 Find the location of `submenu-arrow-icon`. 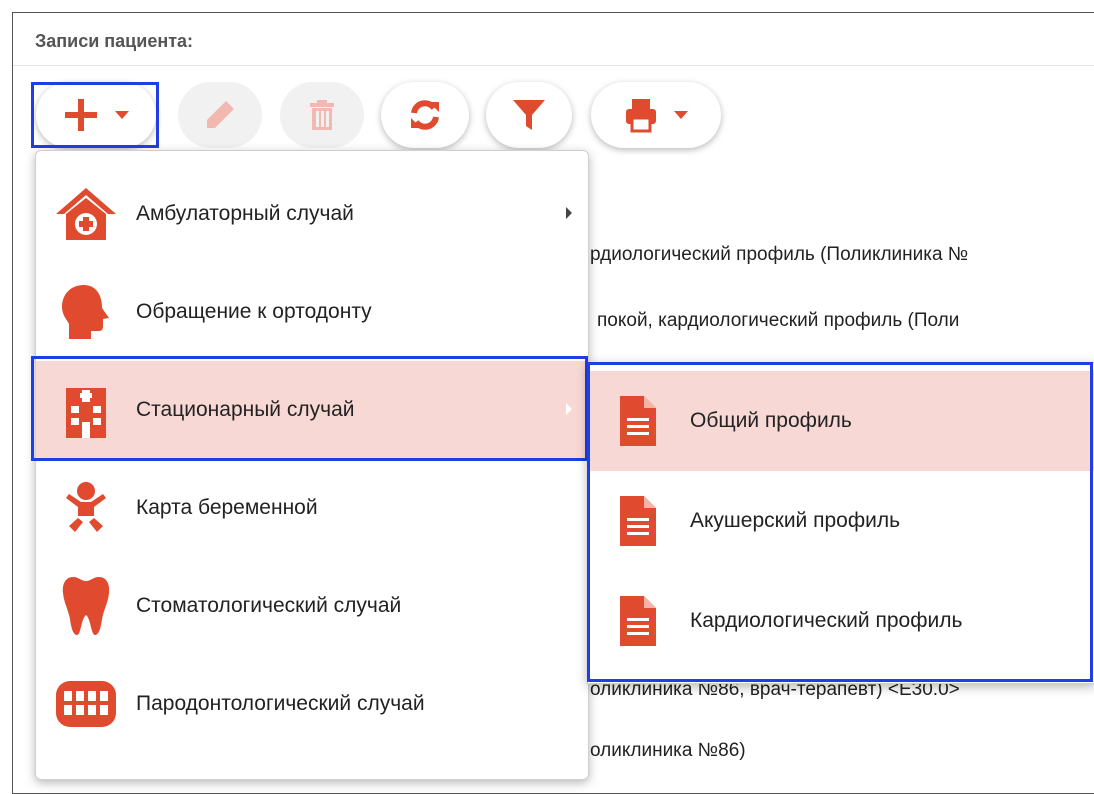

submenu-arrow-icon is located at coordinates (569, 213).